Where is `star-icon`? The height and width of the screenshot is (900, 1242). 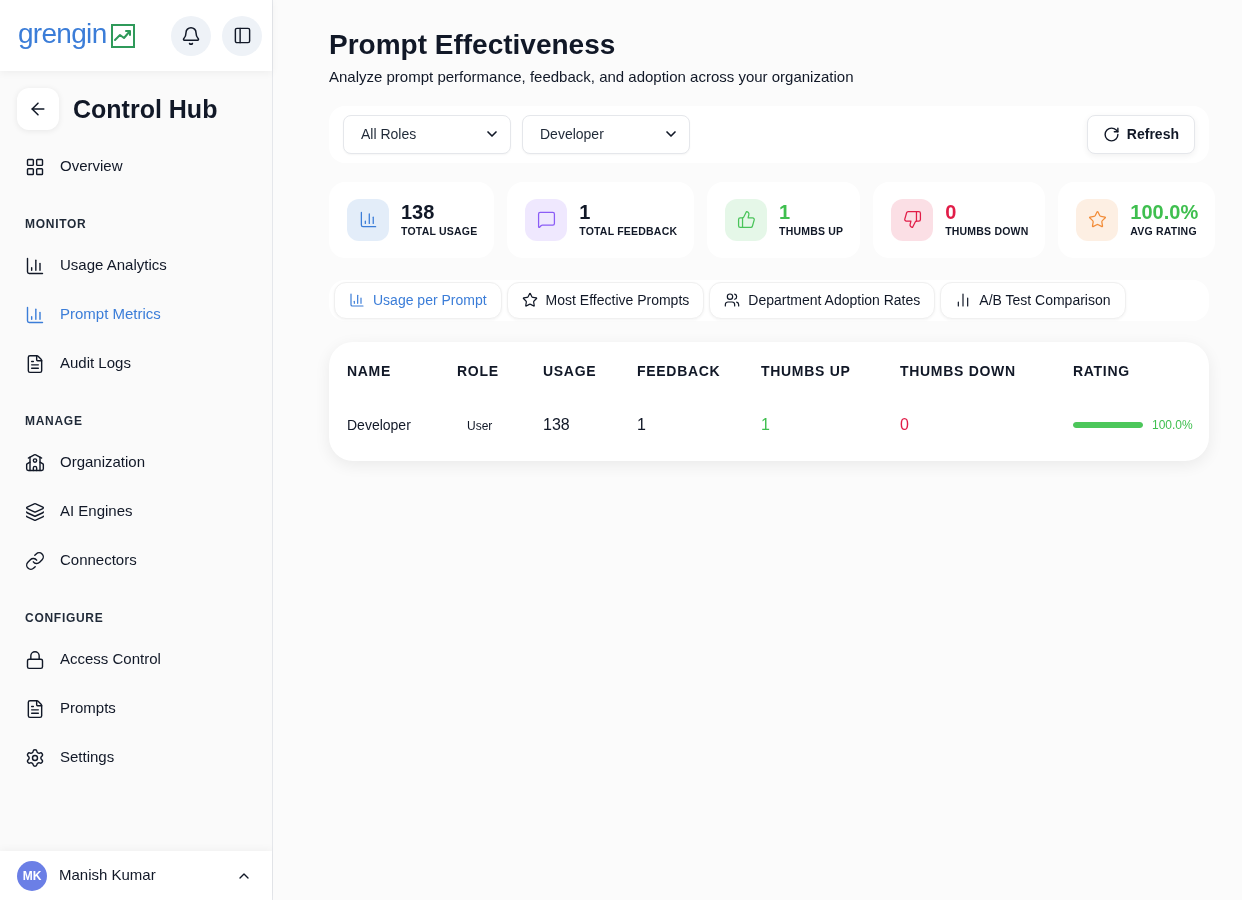 star-icon is located at coordinates (529, 300).